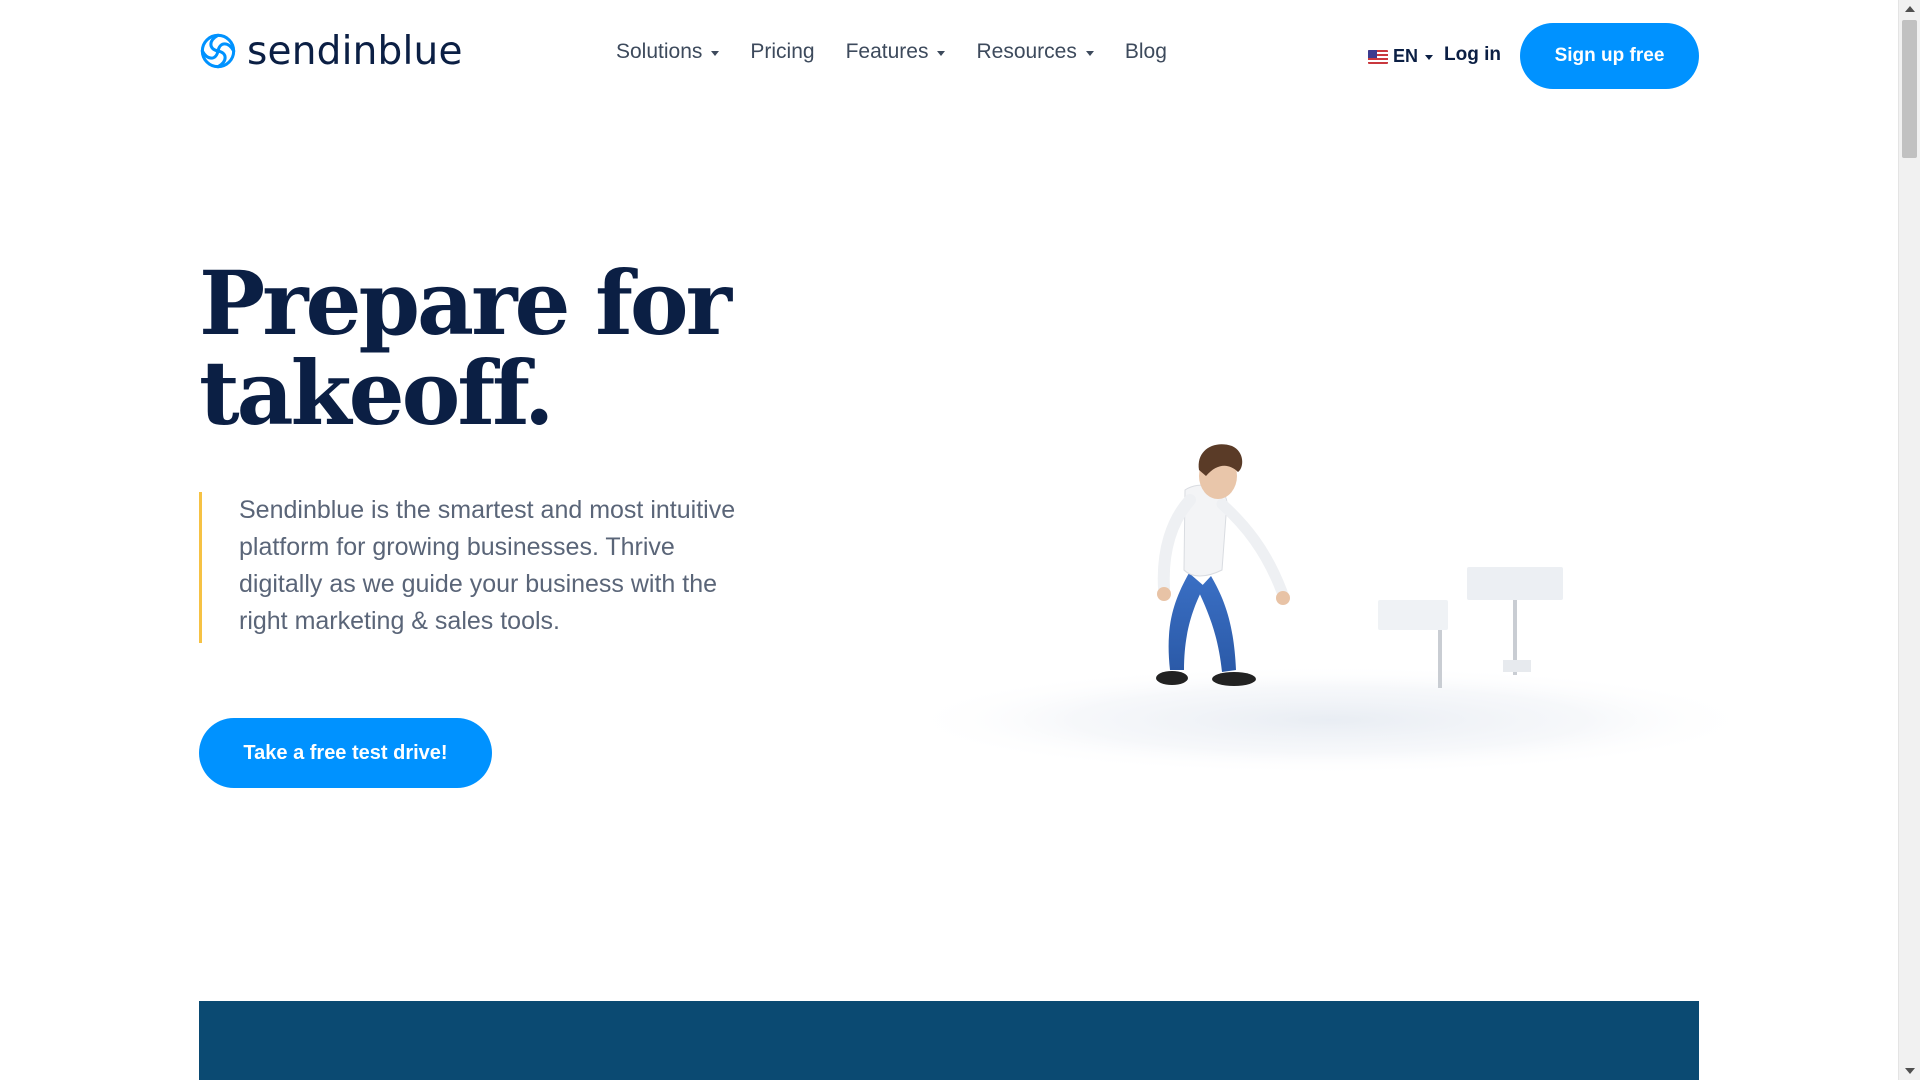  I want to click on floor-shadow, so click(1330, 720).